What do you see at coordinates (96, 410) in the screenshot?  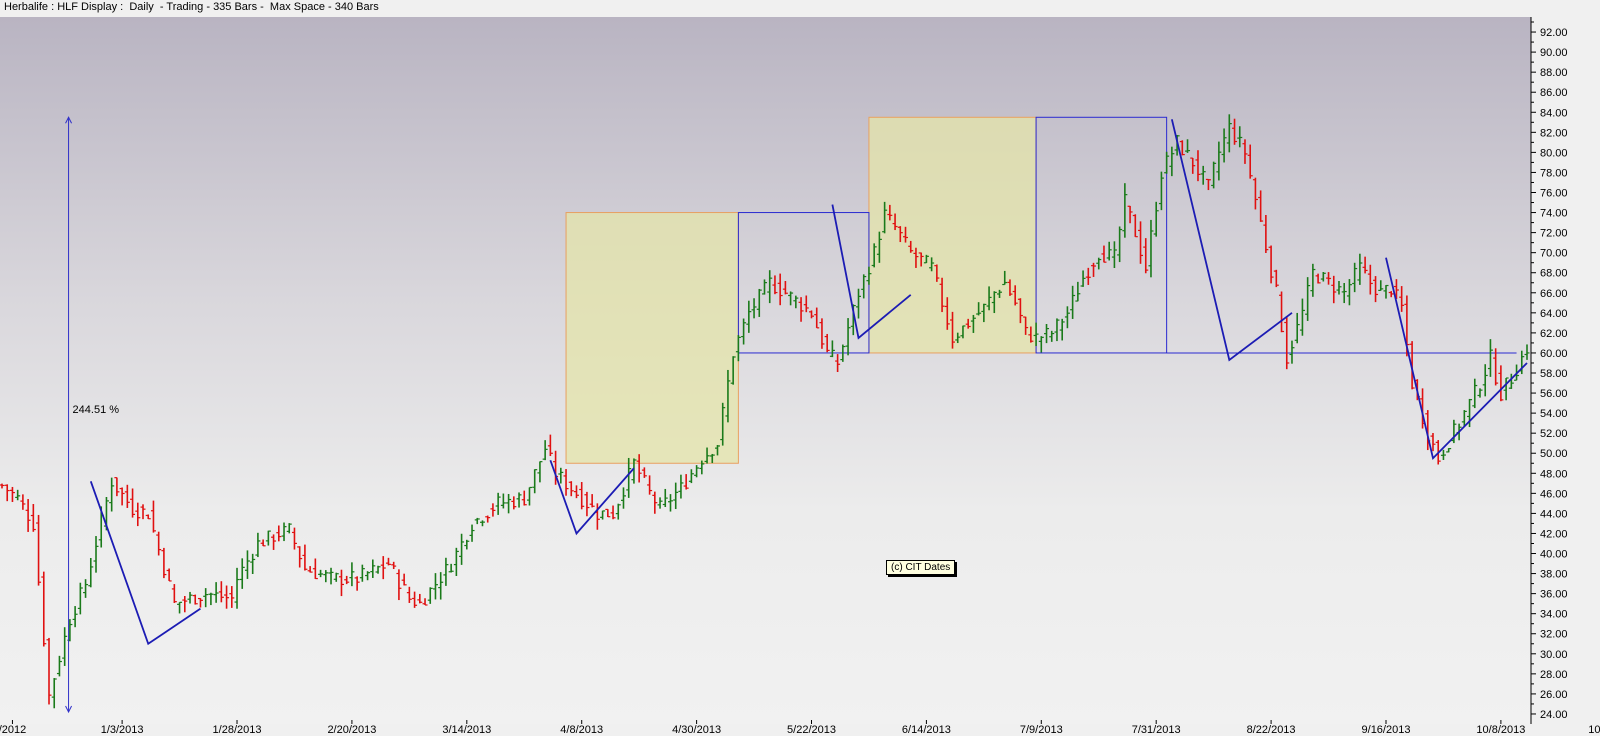 I see `measure-label: 244.51 %` at bounding box center [96, 410].